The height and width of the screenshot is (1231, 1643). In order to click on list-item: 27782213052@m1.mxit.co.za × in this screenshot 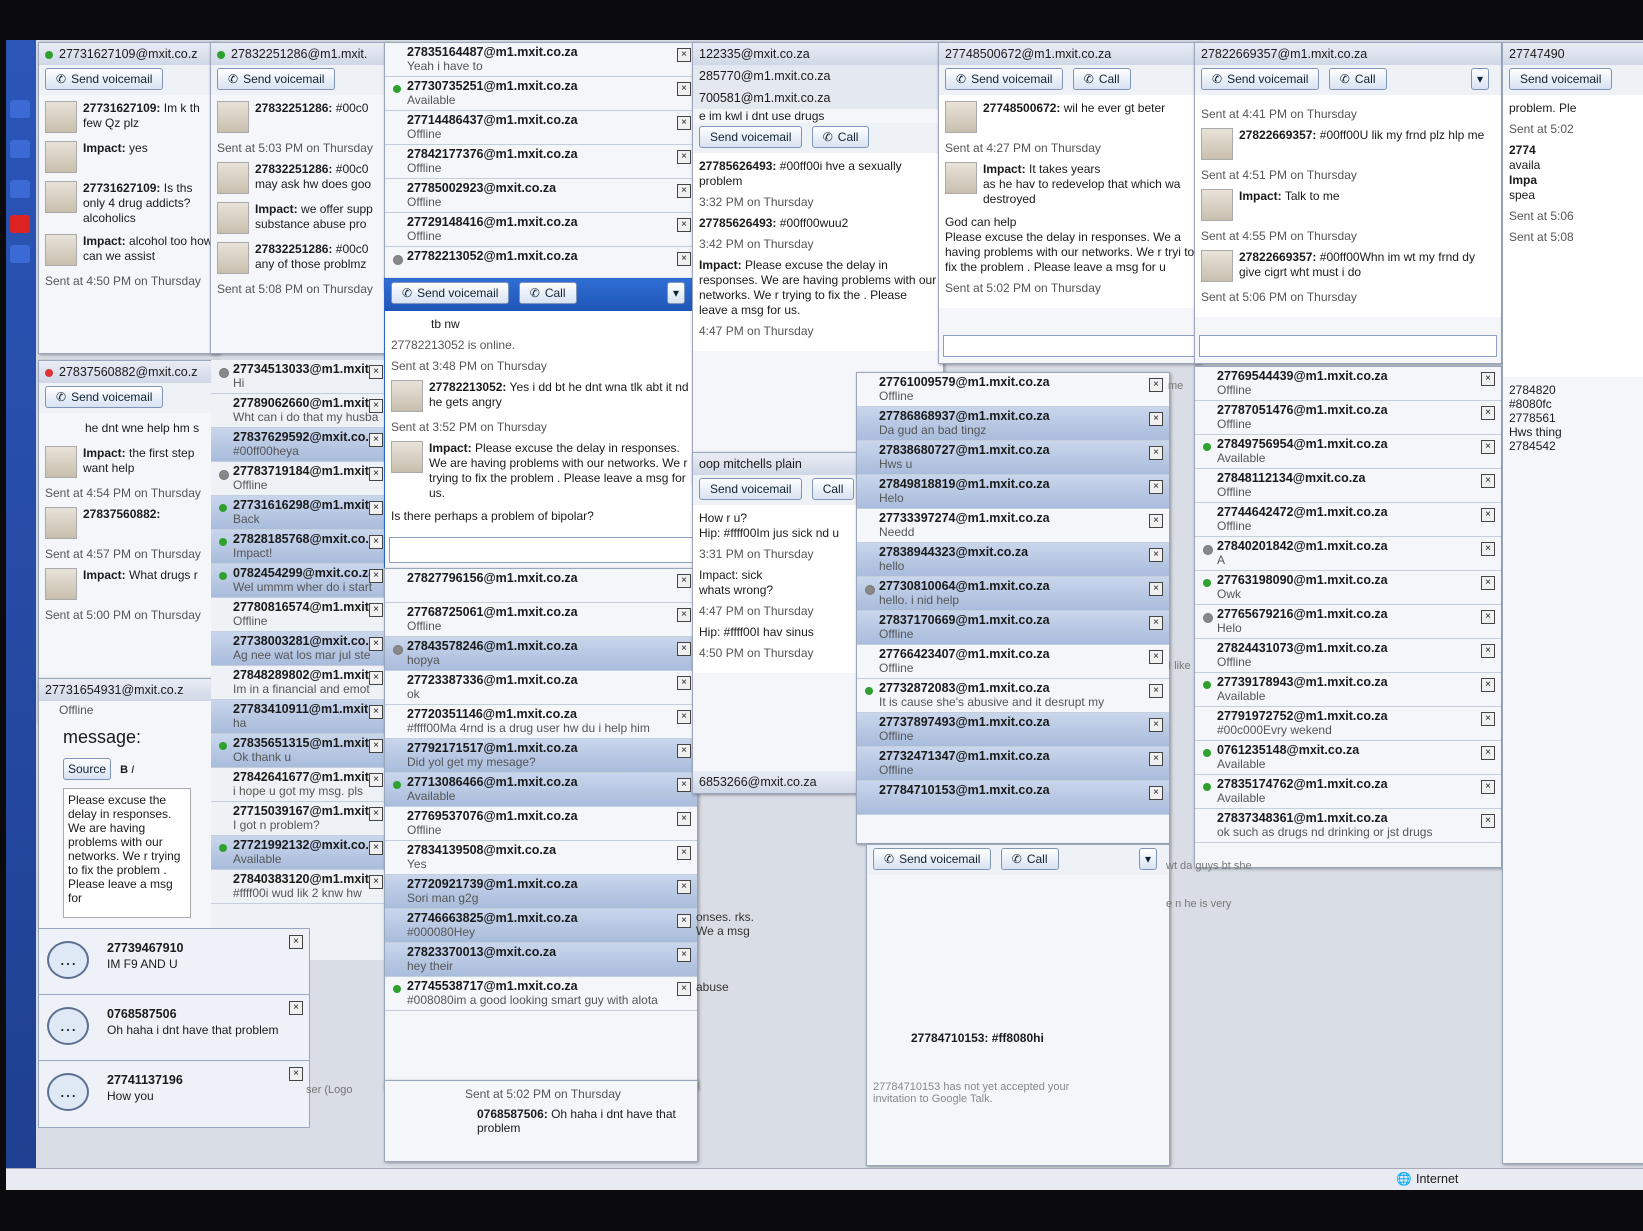, I will do `click(541, 264)`.